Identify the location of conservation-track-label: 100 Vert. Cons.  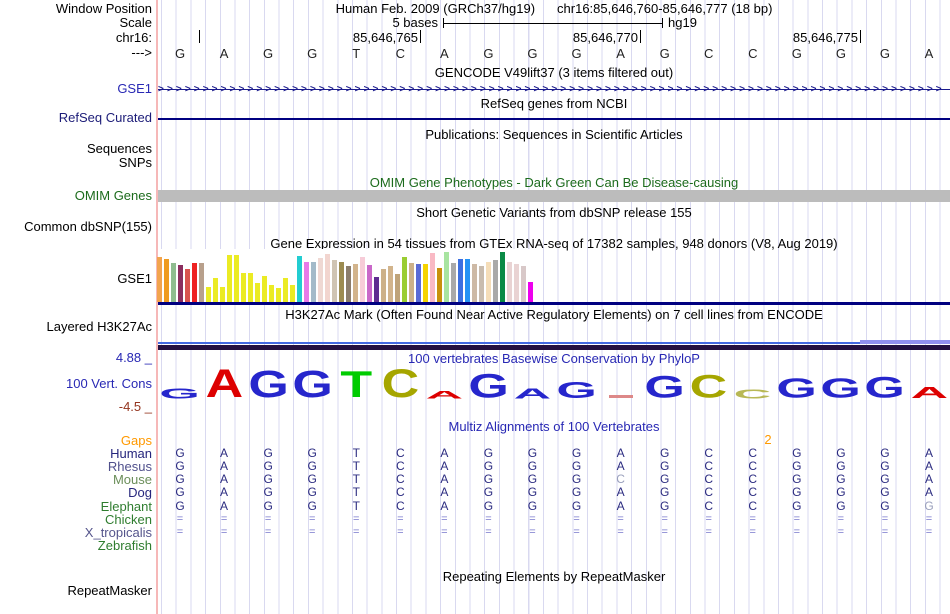
(109, 383).